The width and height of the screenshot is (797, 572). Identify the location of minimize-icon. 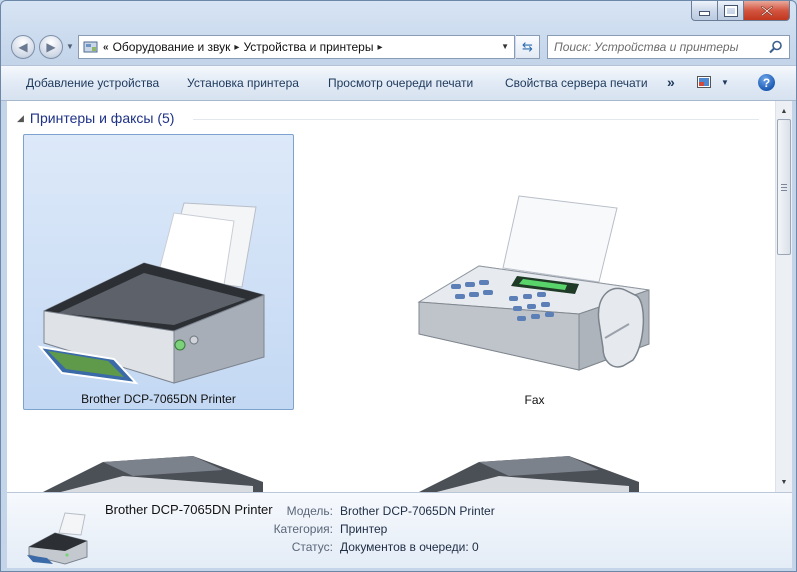
(704, 13).